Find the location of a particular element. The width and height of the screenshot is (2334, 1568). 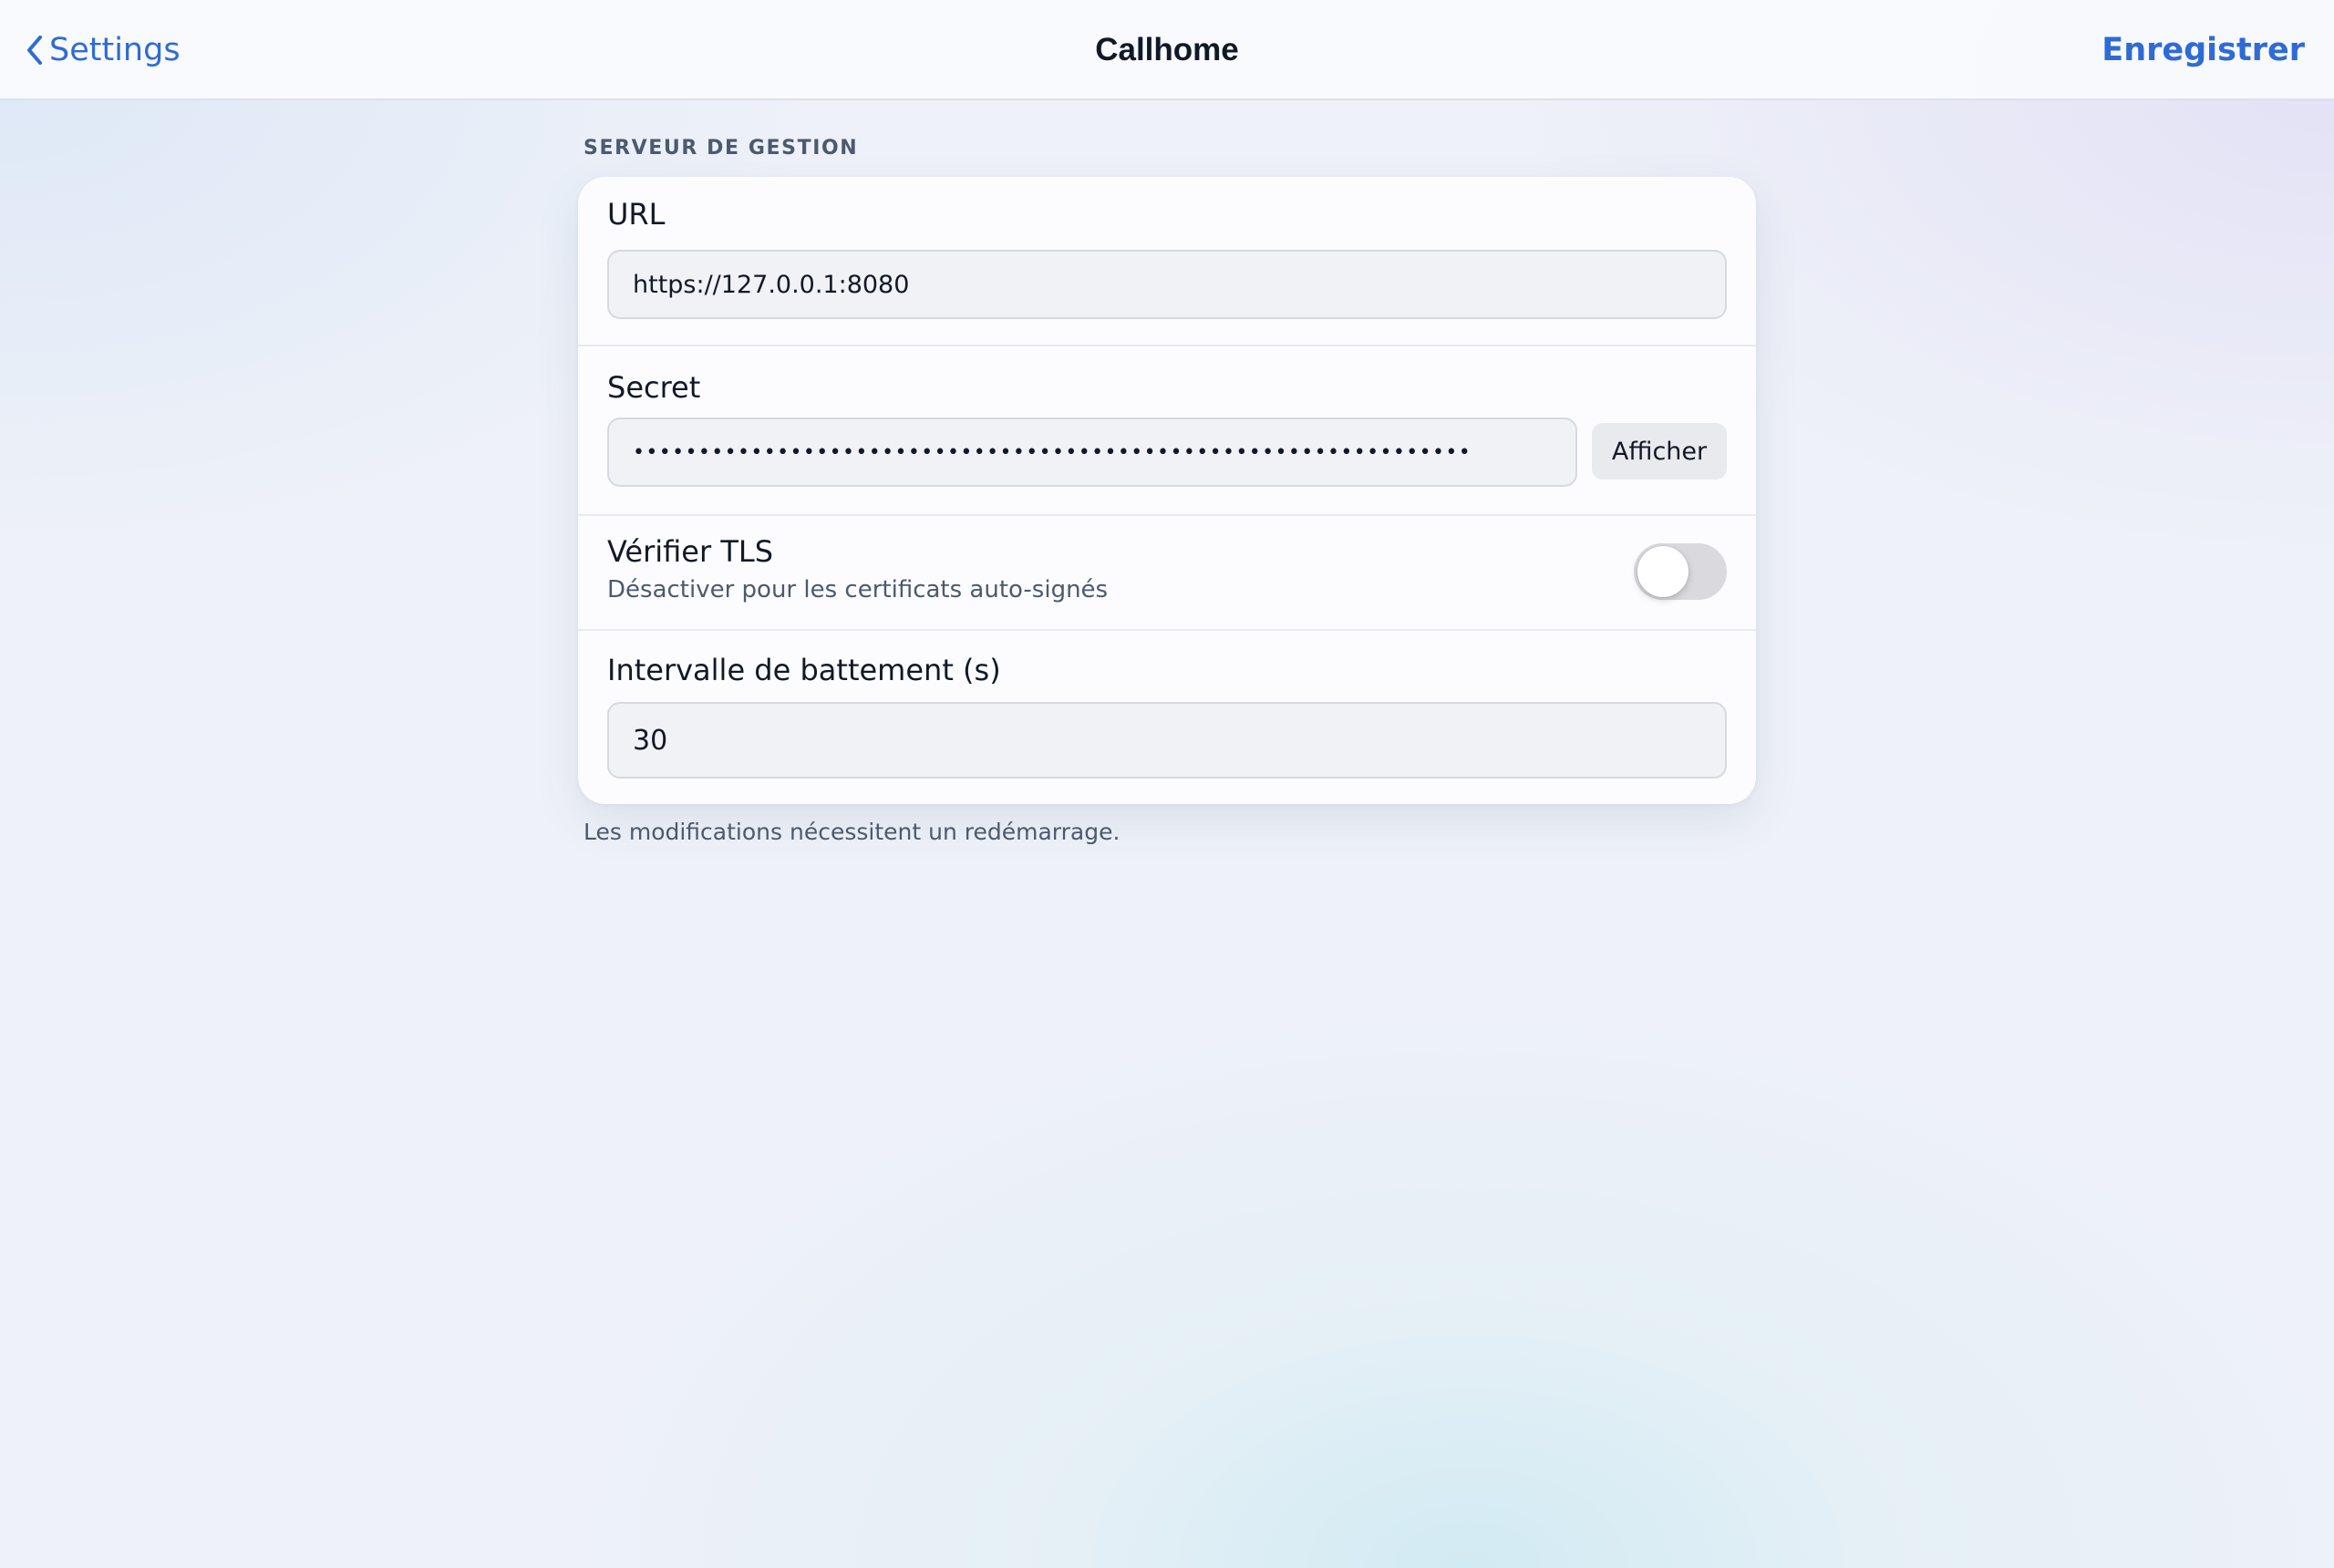

interval-row: Intervalle de battement (s) 30 is located at coordinates (1167, 716).